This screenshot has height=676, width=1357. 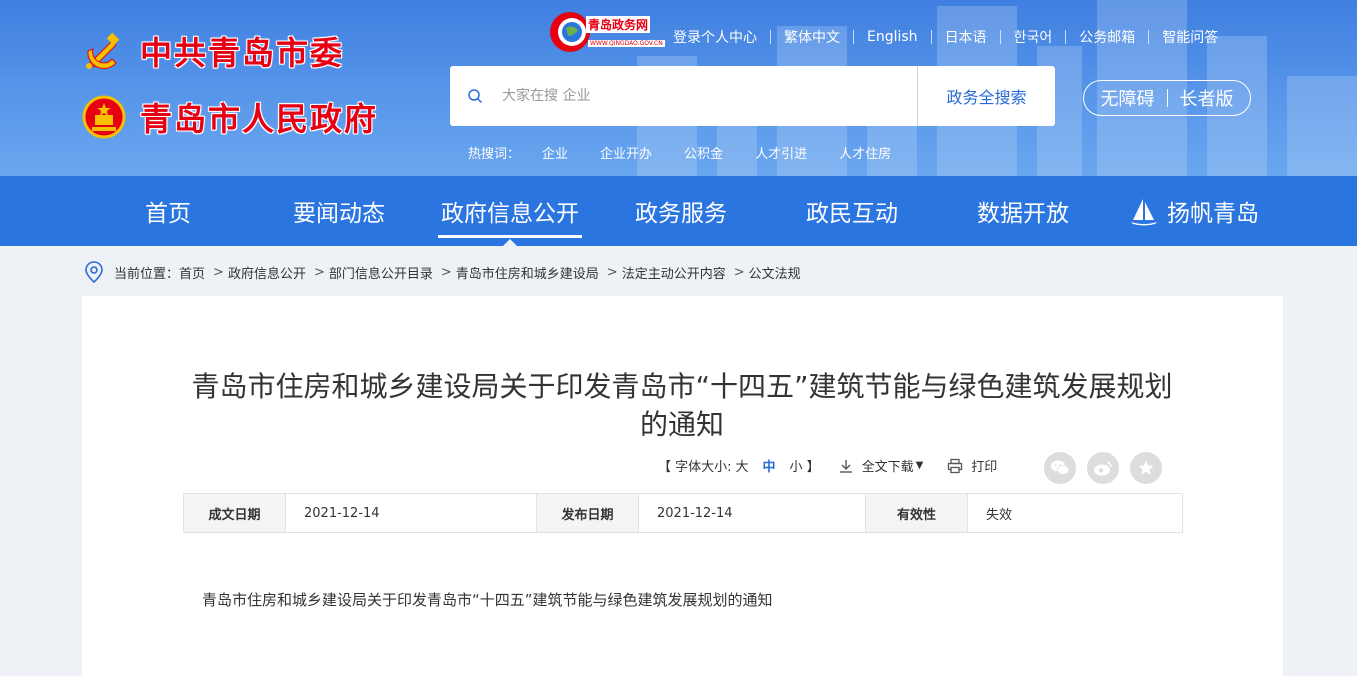 I want to click on hot-search-words: 热搜词： 企业 企业开办 公积金 人才引进 人才住房, so click(x=695, y=152).